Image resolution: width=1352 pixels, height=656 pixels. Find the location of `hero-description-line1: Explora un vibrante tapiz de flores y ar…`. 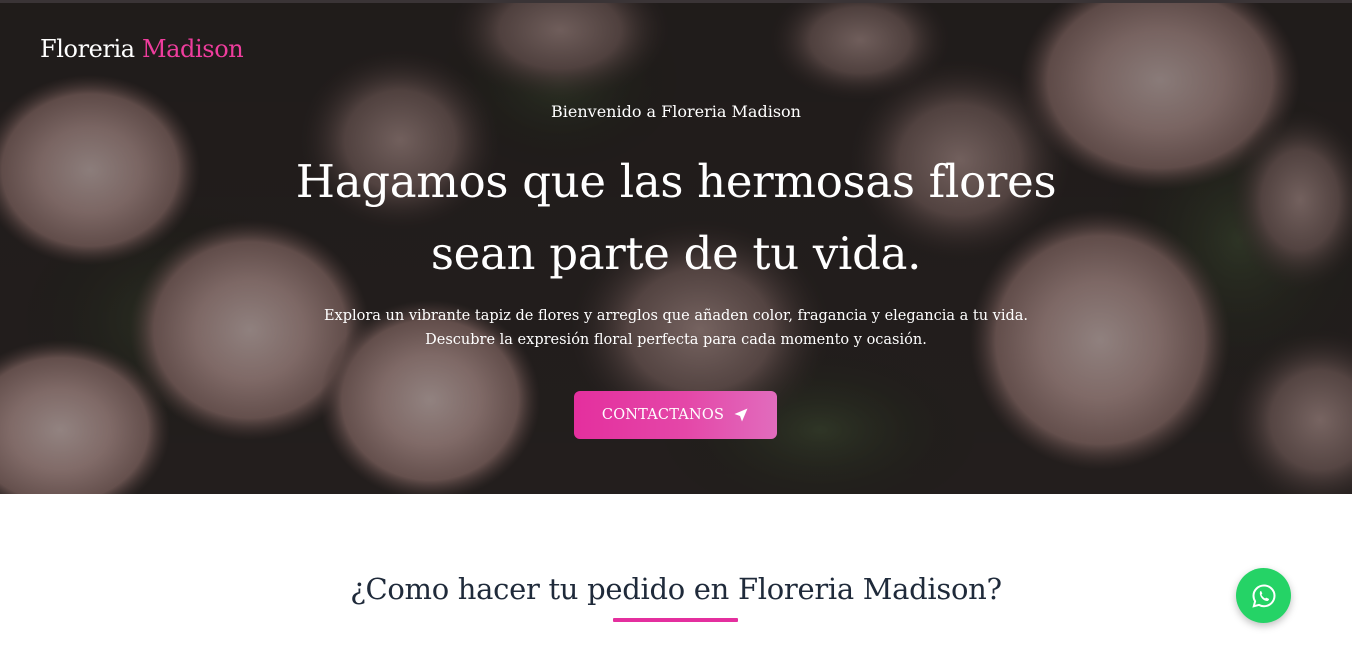

hero-description-line1: Explora un vibrante tapiz de flores y ar… is located at coordinates (676, 316).